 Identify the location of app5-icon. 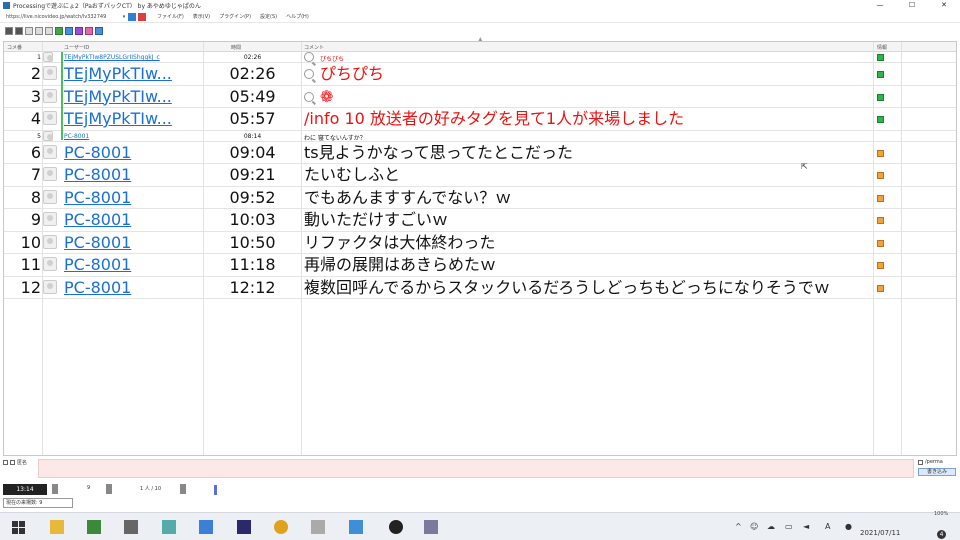
(206, 527).